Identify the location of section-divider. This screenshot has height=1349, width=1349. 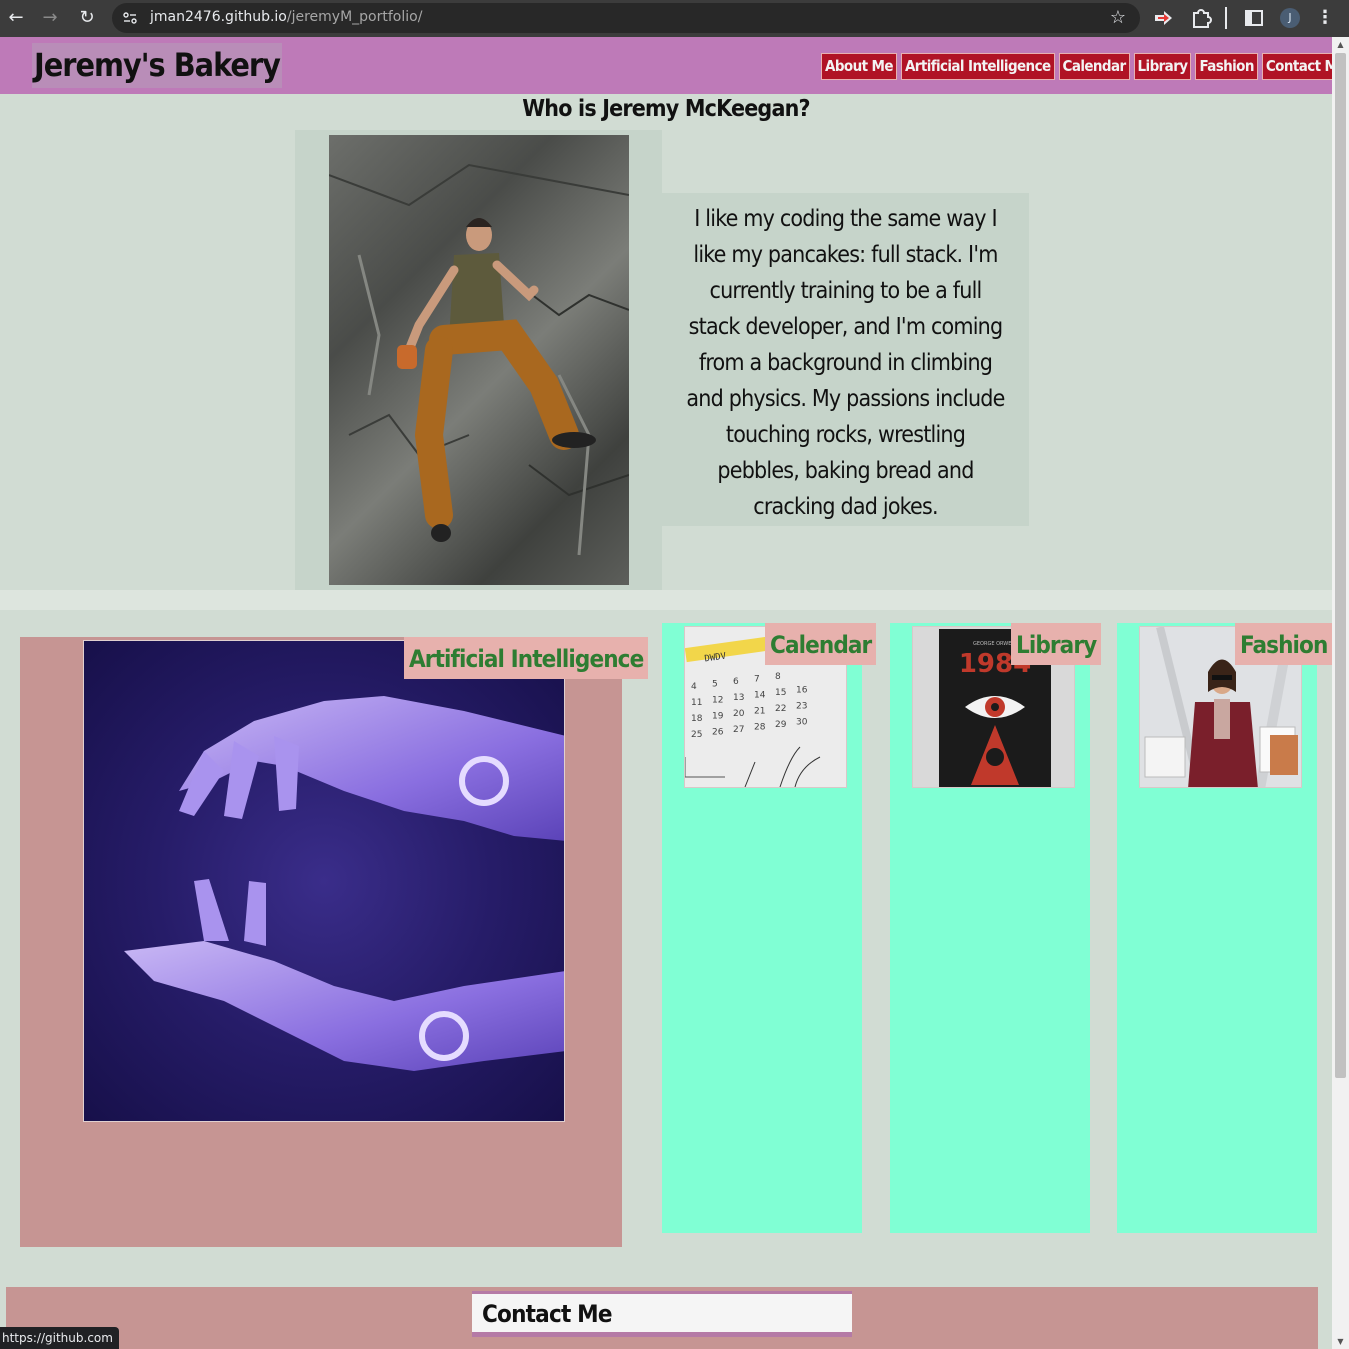
(666, 600).